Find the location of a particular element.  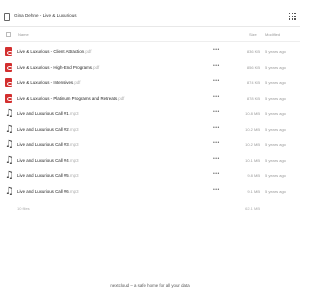

summary-row: 10 files 62.1 MB is located at coordinates (150, 208).